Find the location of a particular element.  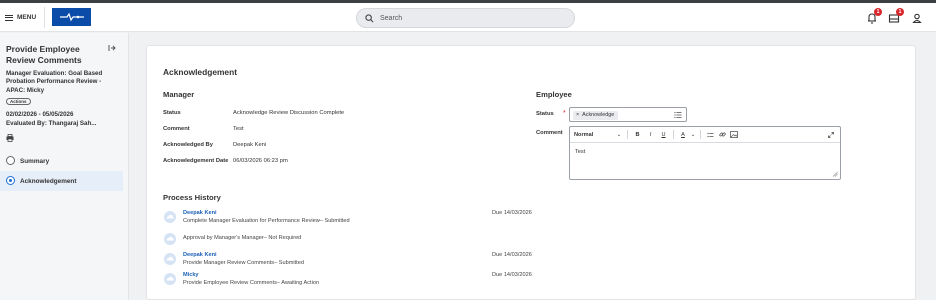

step-acknowledgement: Acknowledgement is located at coordinates (61, 181).